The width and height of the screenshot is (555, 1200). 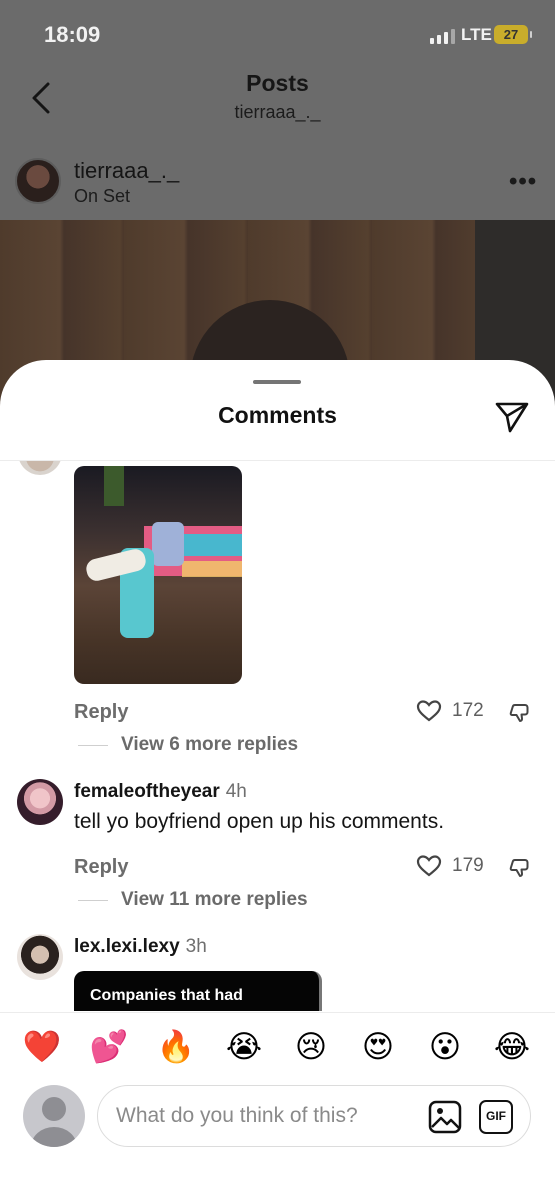 I want to click on card-text: Companies that had, so click(x=166, y=995).